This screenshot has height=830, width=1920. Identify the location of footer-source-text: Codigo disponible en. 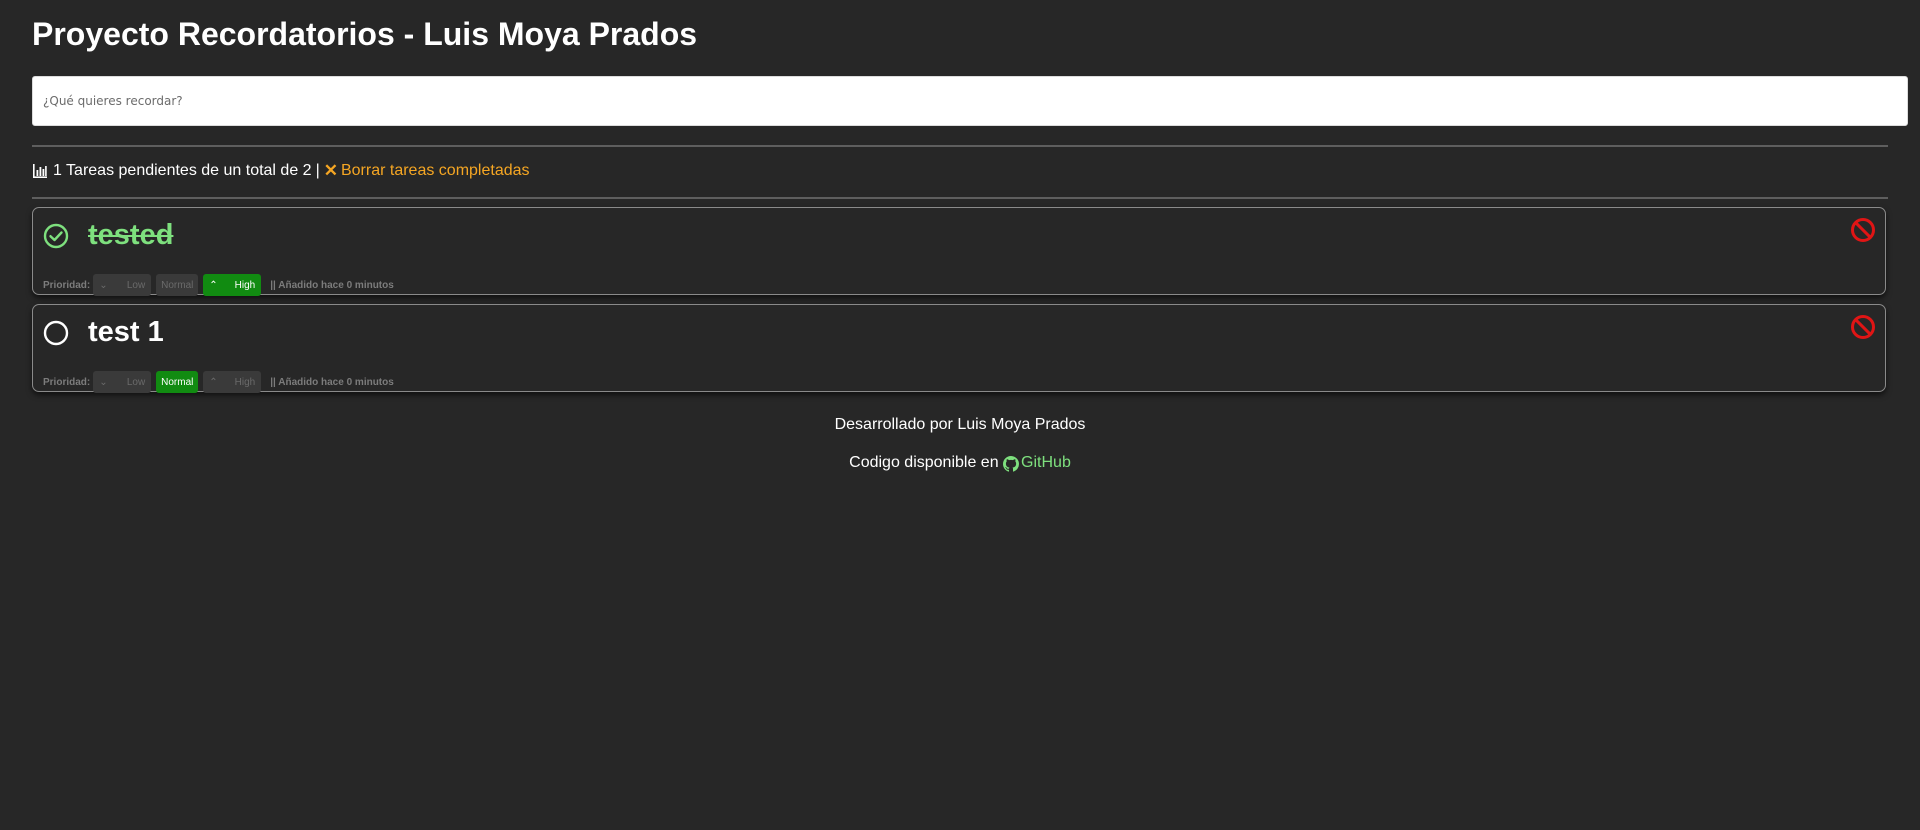
(924, 462).